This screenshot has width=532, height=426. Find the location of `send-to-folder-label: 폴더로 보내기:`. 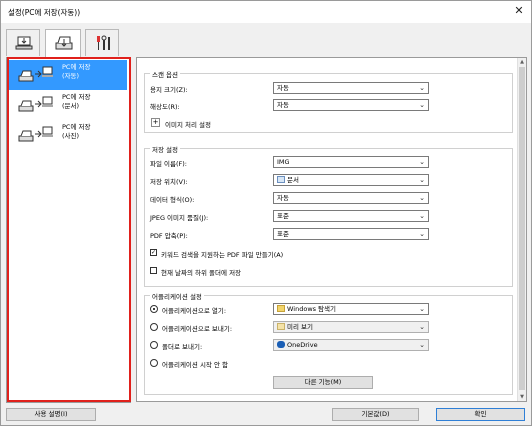

send-to-folder-label: 폴더로 보내기: is located at coordinates (182, 347).